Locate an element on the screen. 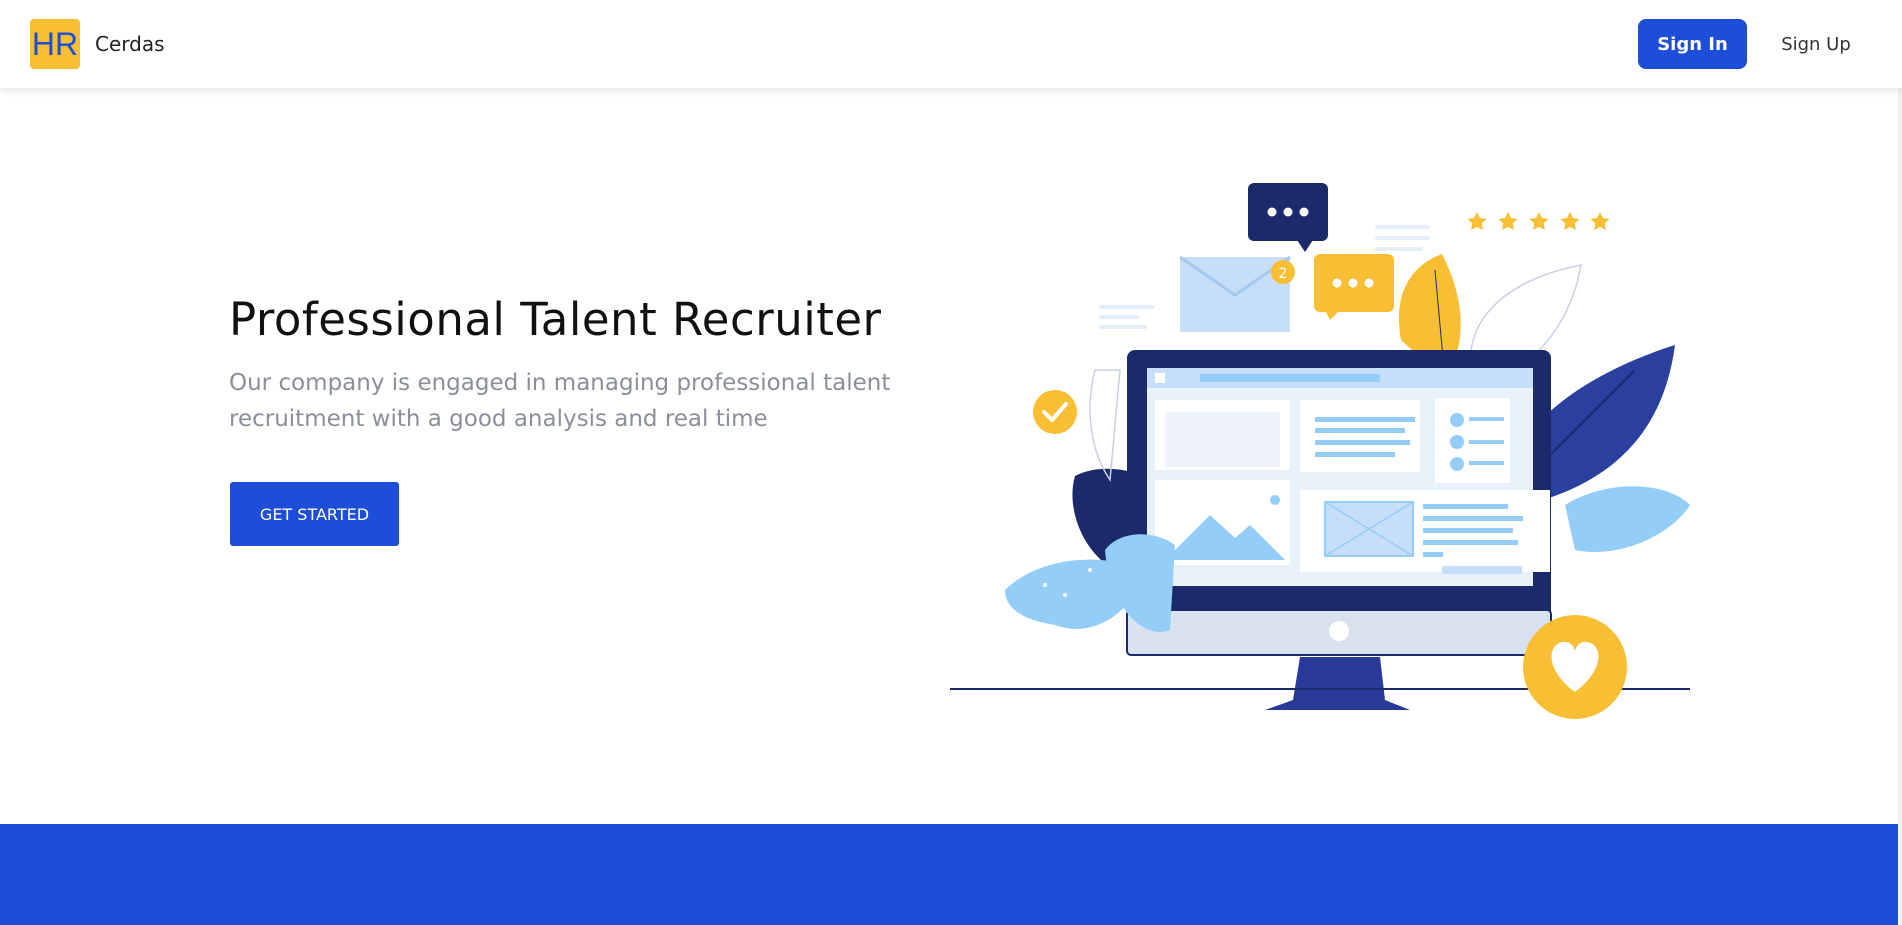 This screenshot has width=1902, height=925. hr-logo-icon: HR is located at coordinates (55, 44).